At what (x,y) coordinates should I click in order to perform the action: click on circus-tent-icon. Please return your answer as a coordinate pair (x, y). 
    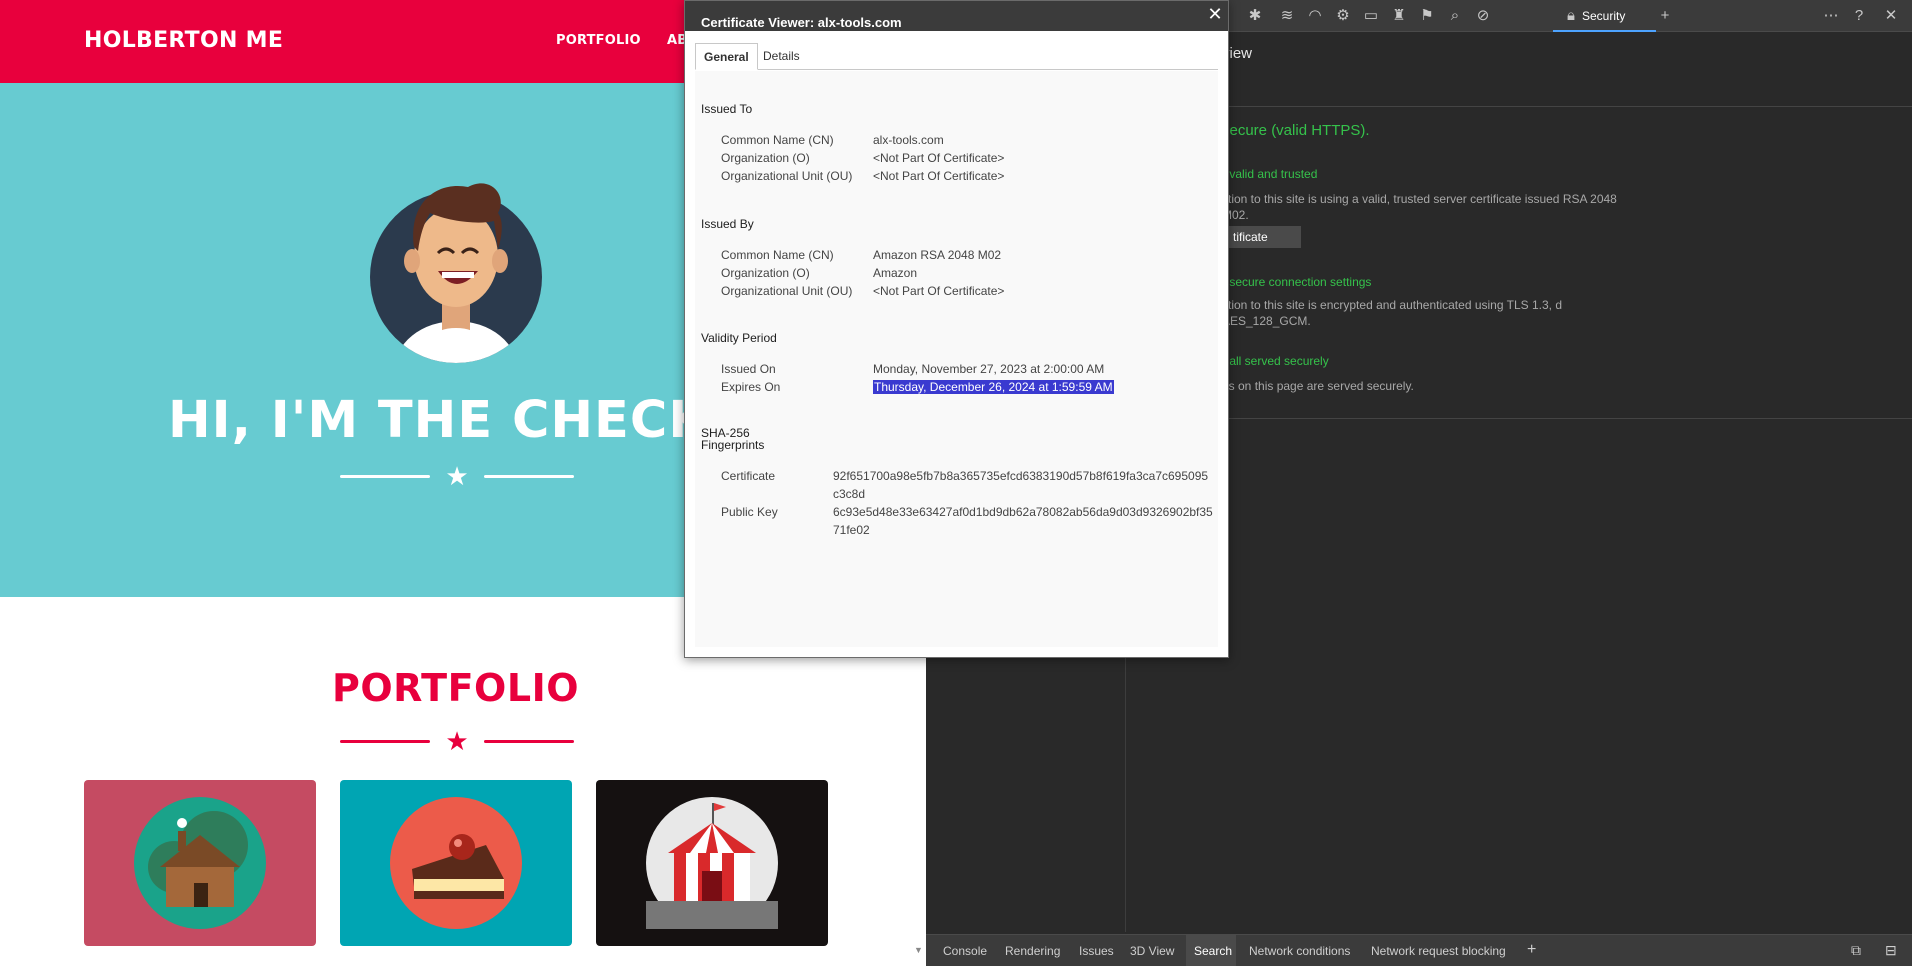
    Looking at the image, I should click on (712, 863).